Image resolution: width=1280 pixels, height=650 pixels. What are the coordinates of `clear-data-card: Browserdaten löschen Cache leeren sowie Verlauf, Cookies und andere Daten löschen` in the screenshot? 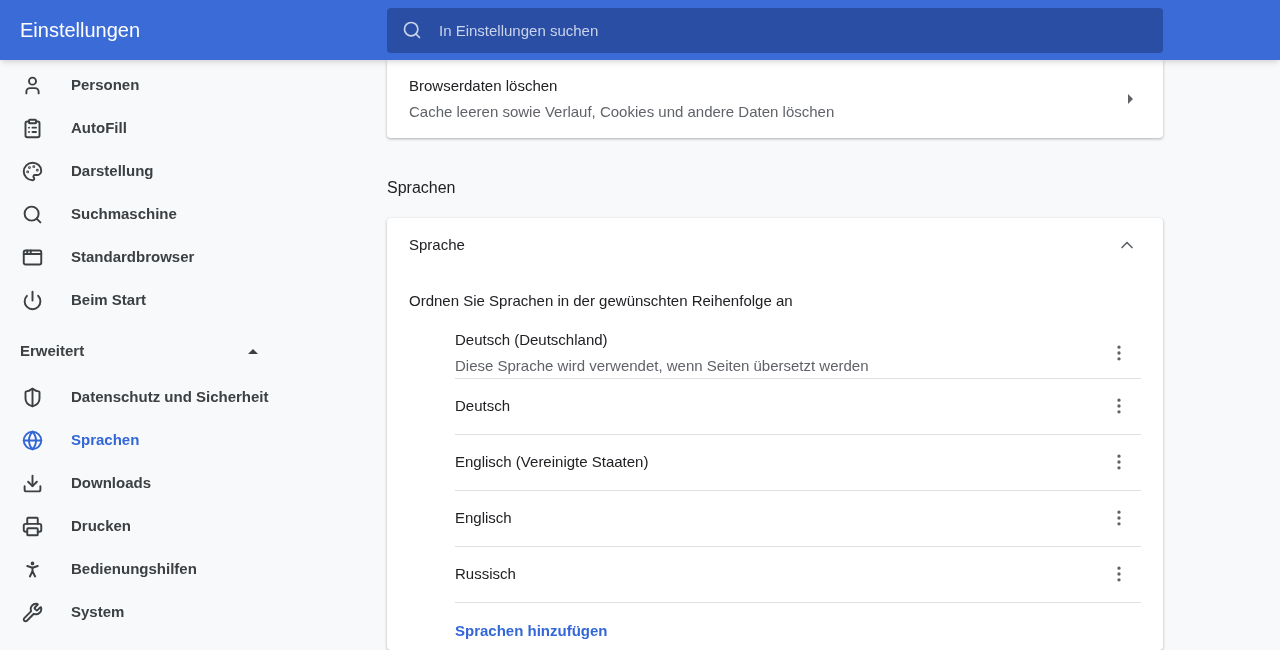 It's located at (775, 99).